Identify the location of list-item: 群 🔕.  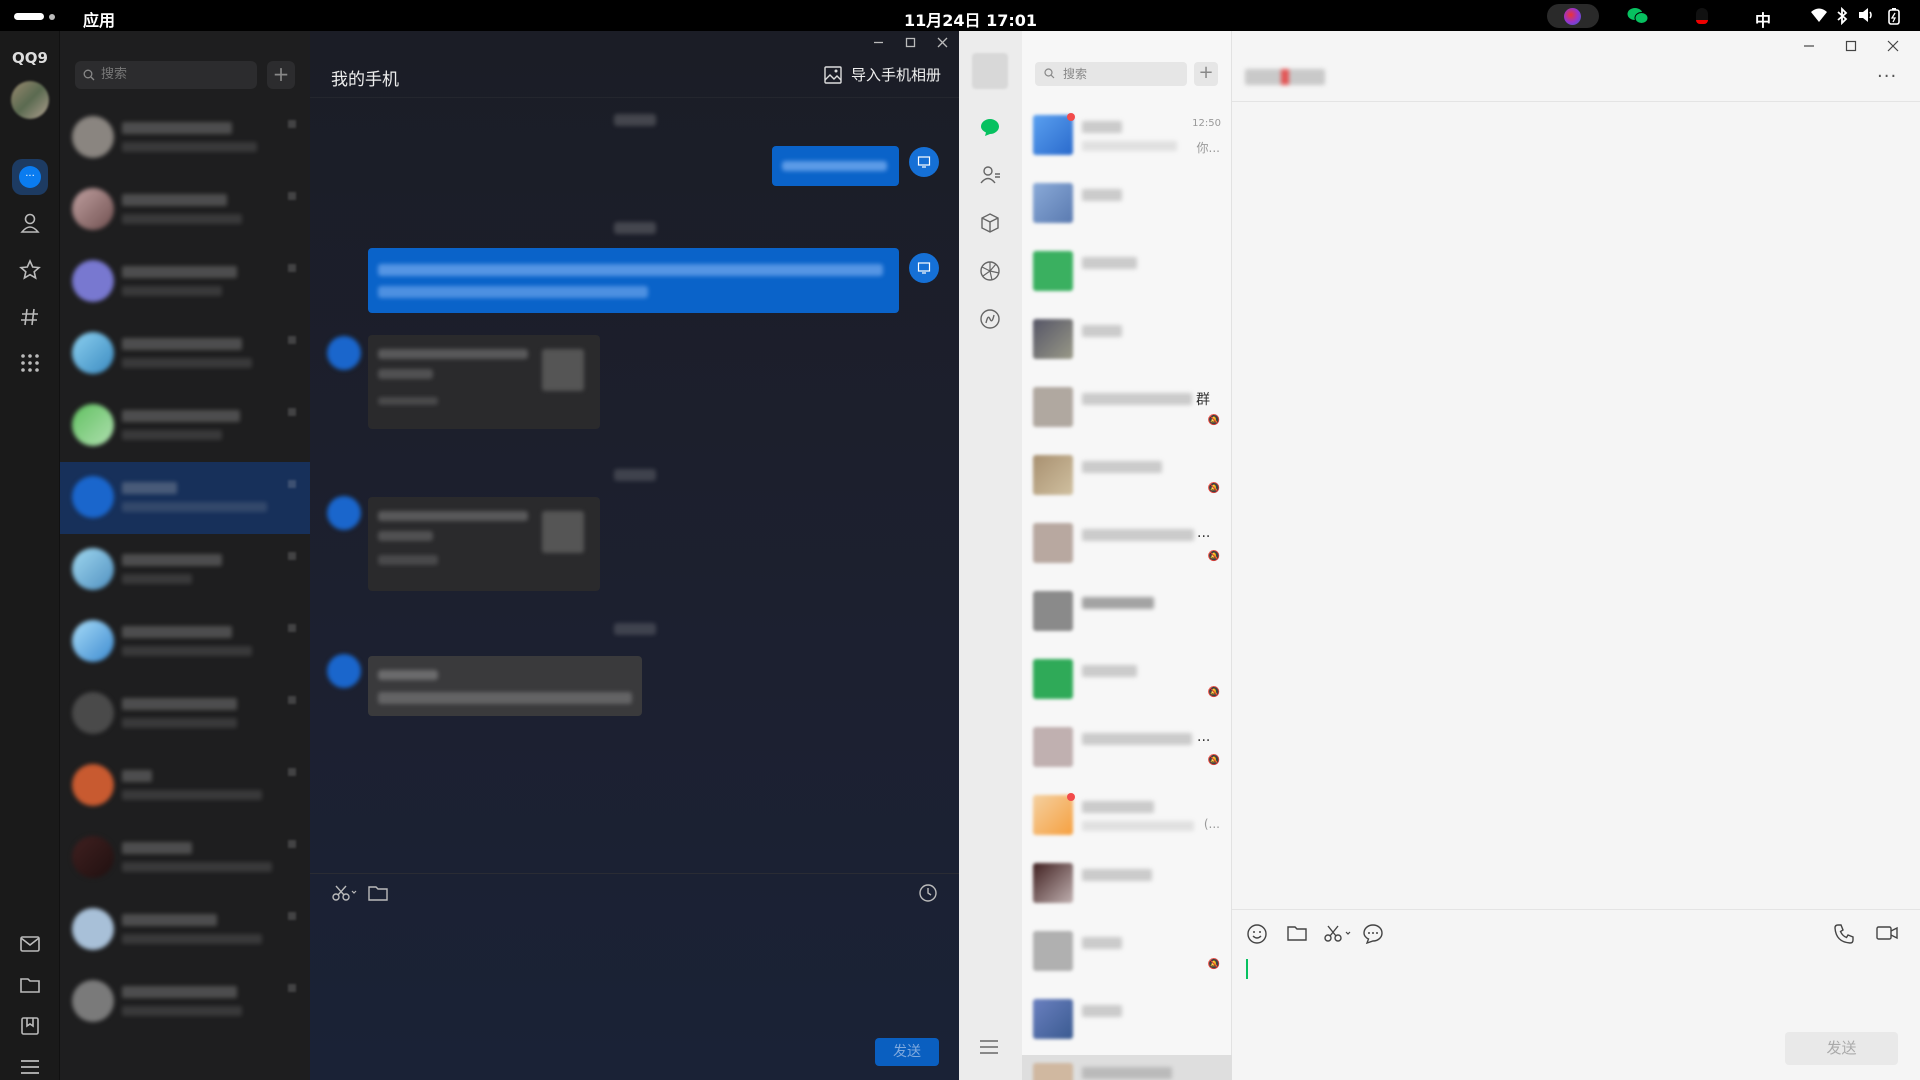
(1127, 409).